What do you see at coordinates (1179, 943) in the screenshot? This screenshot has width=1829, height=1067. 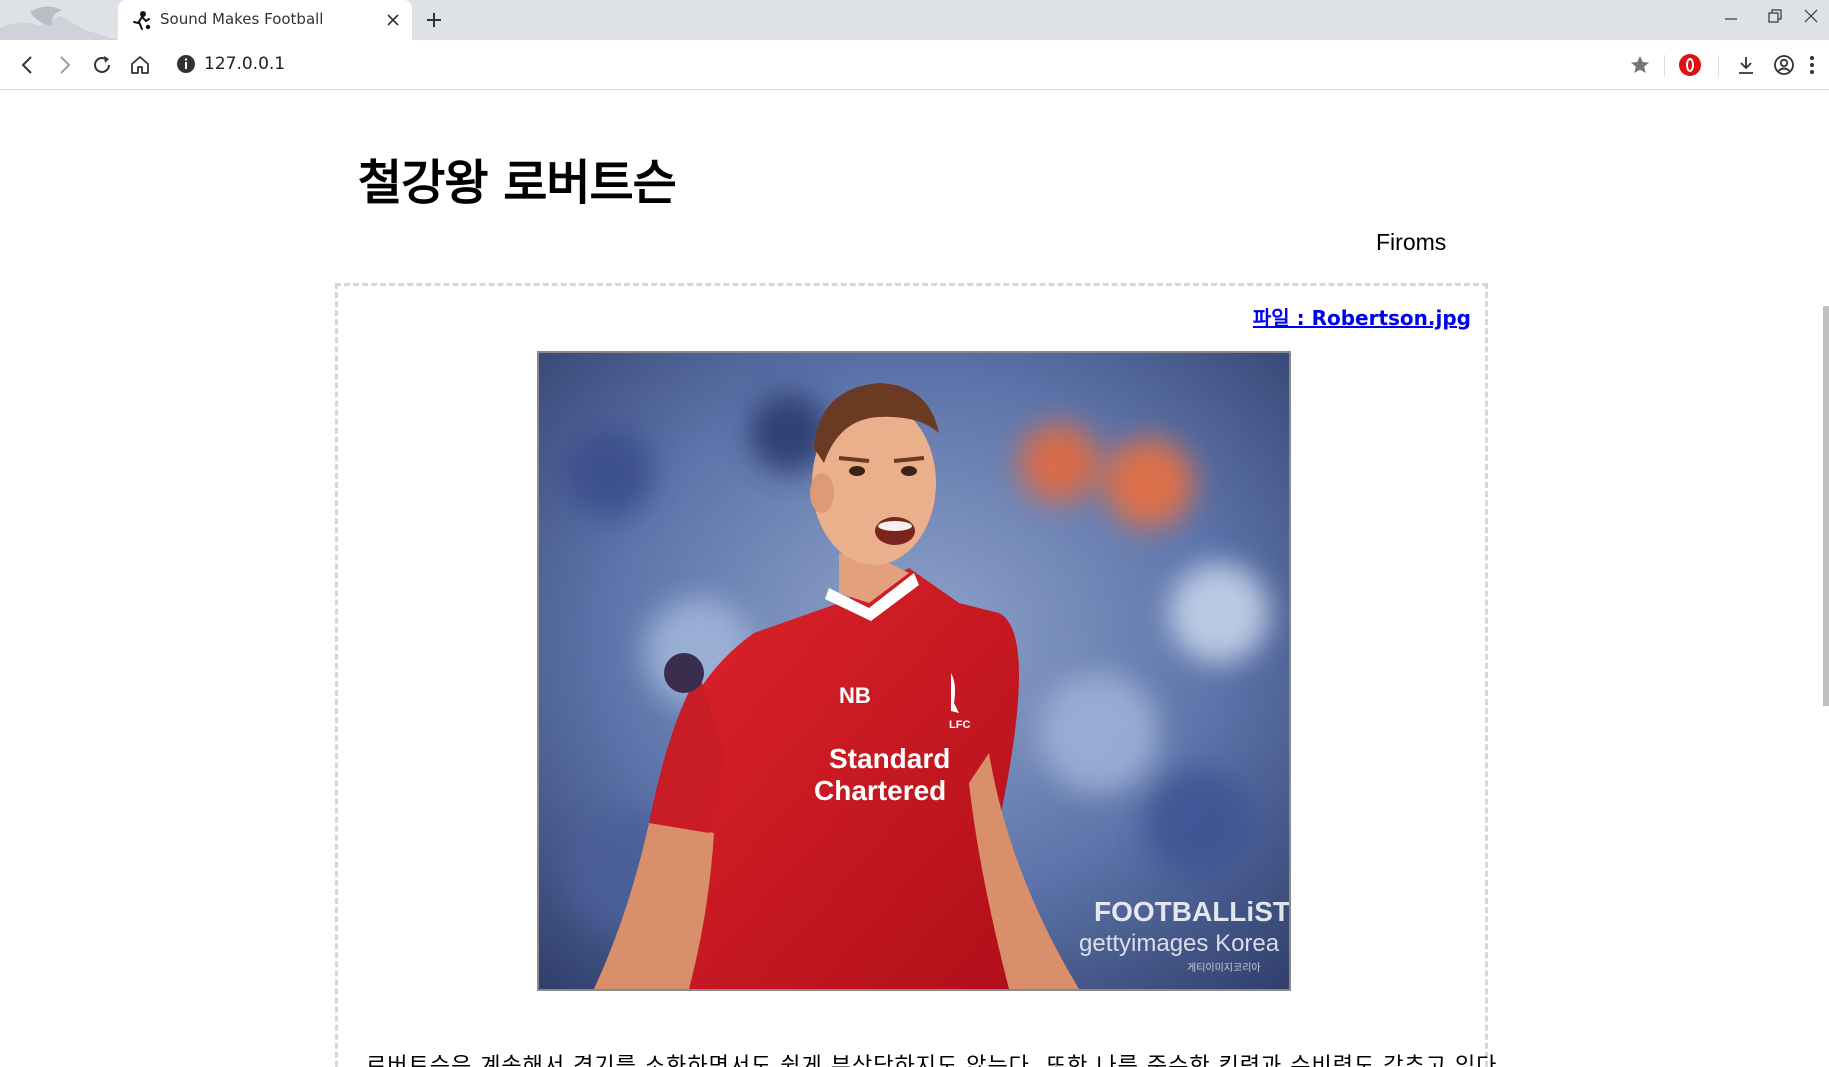 I see `watermark-getty: gettyimages Korea` at bounding box center [1179, 943].